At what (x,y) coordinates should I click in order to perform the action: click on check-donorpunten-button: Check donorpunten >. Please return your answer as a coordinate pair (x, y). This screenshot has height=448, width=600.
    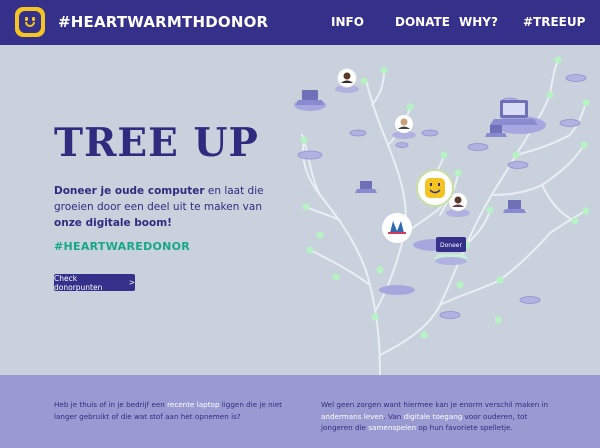
    Looking at the image, I should click on (94, 282).